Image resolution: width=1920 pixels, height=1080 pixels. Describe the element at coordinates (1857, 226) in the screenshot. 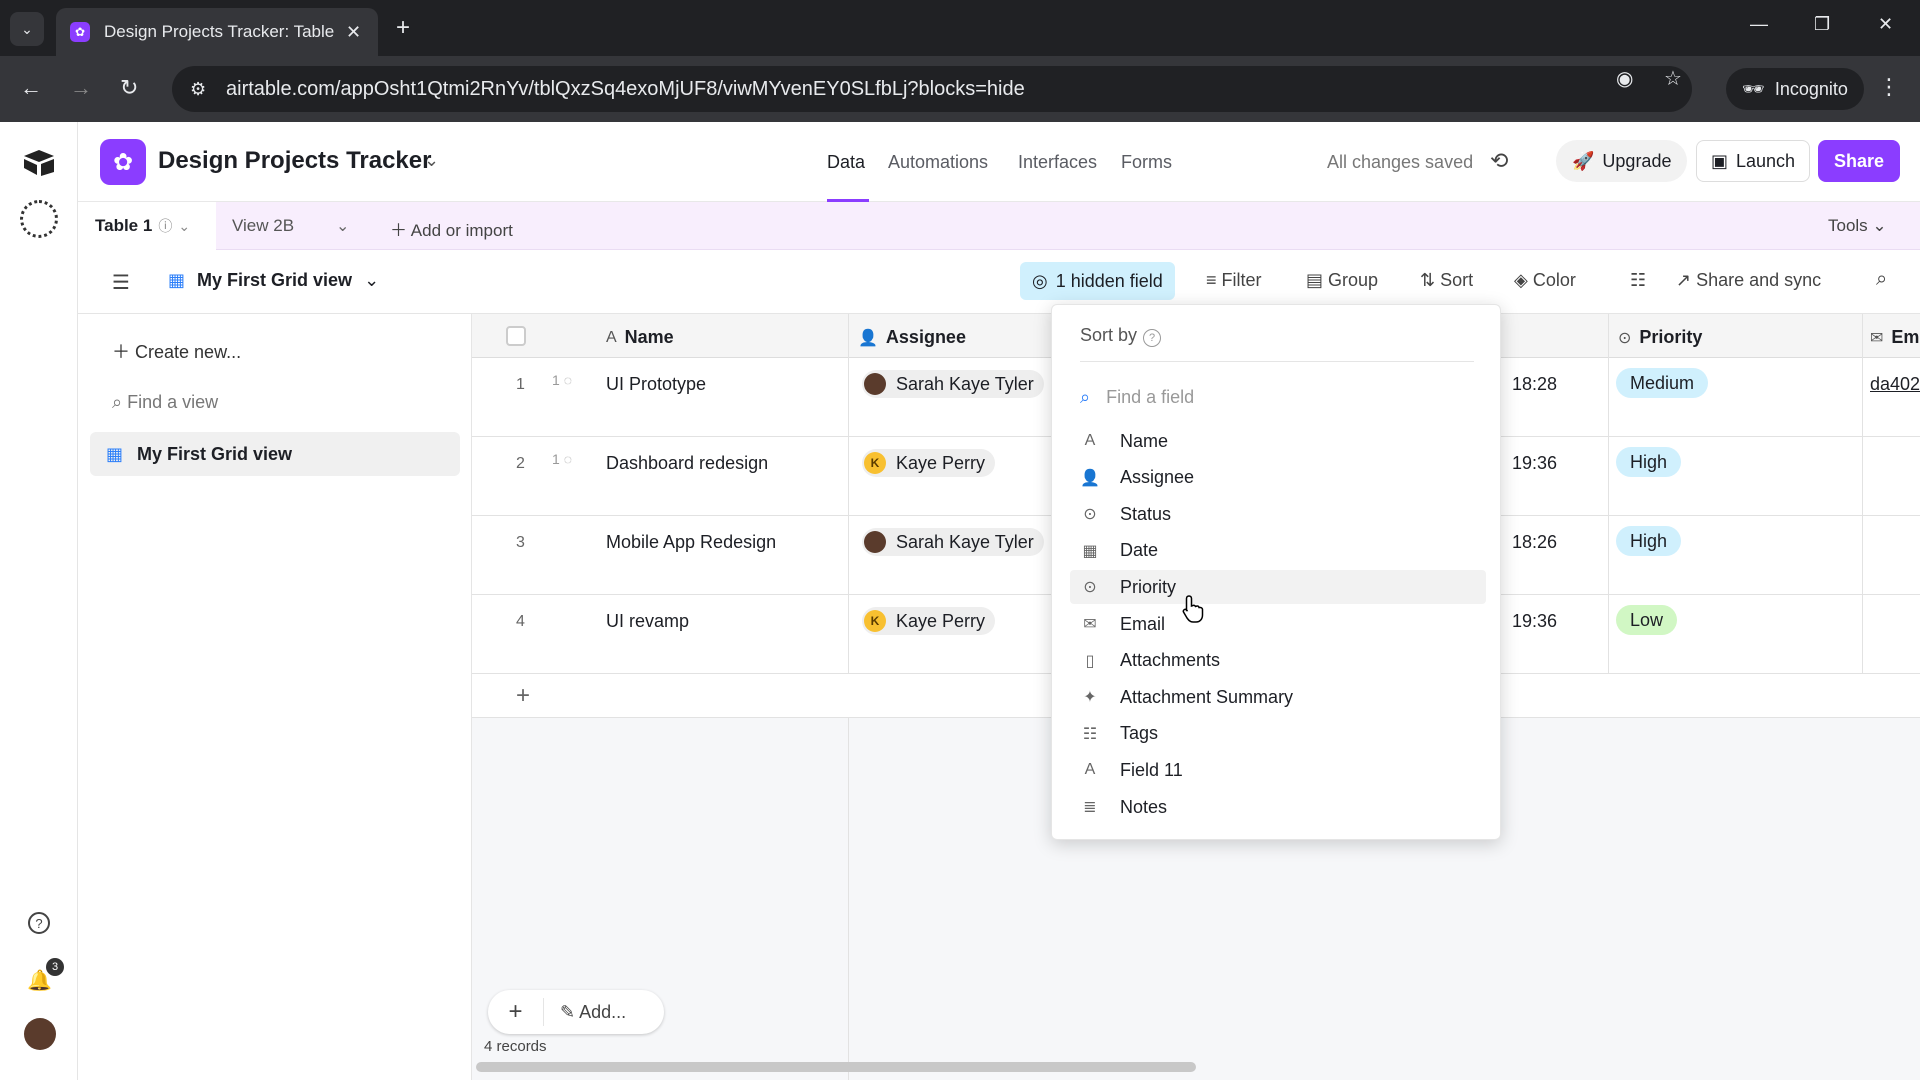

I see `tools-menu: Tools ⌄` at that location.